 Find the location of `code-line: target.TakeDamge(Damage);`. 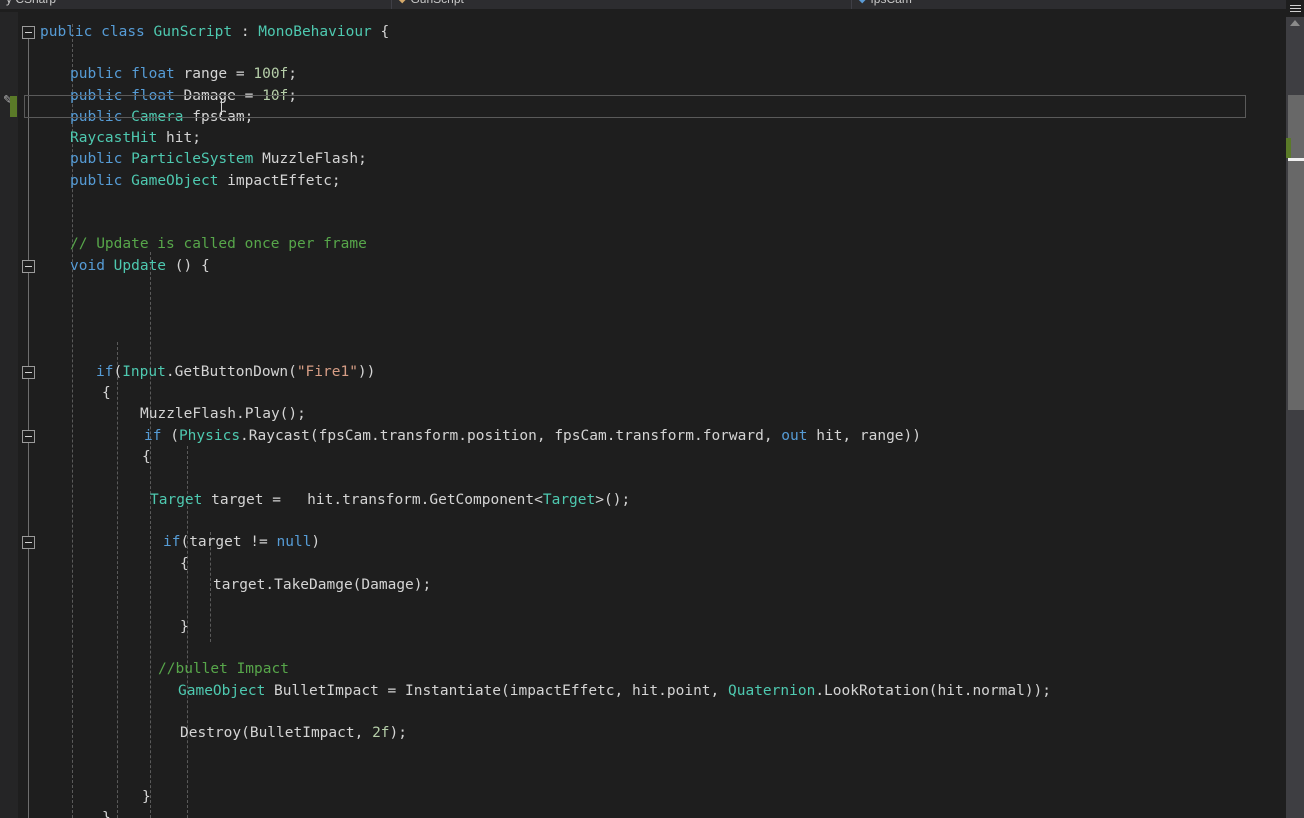

code-line: target.TakeDamge(Damage); is located at coordinates (322, 585).